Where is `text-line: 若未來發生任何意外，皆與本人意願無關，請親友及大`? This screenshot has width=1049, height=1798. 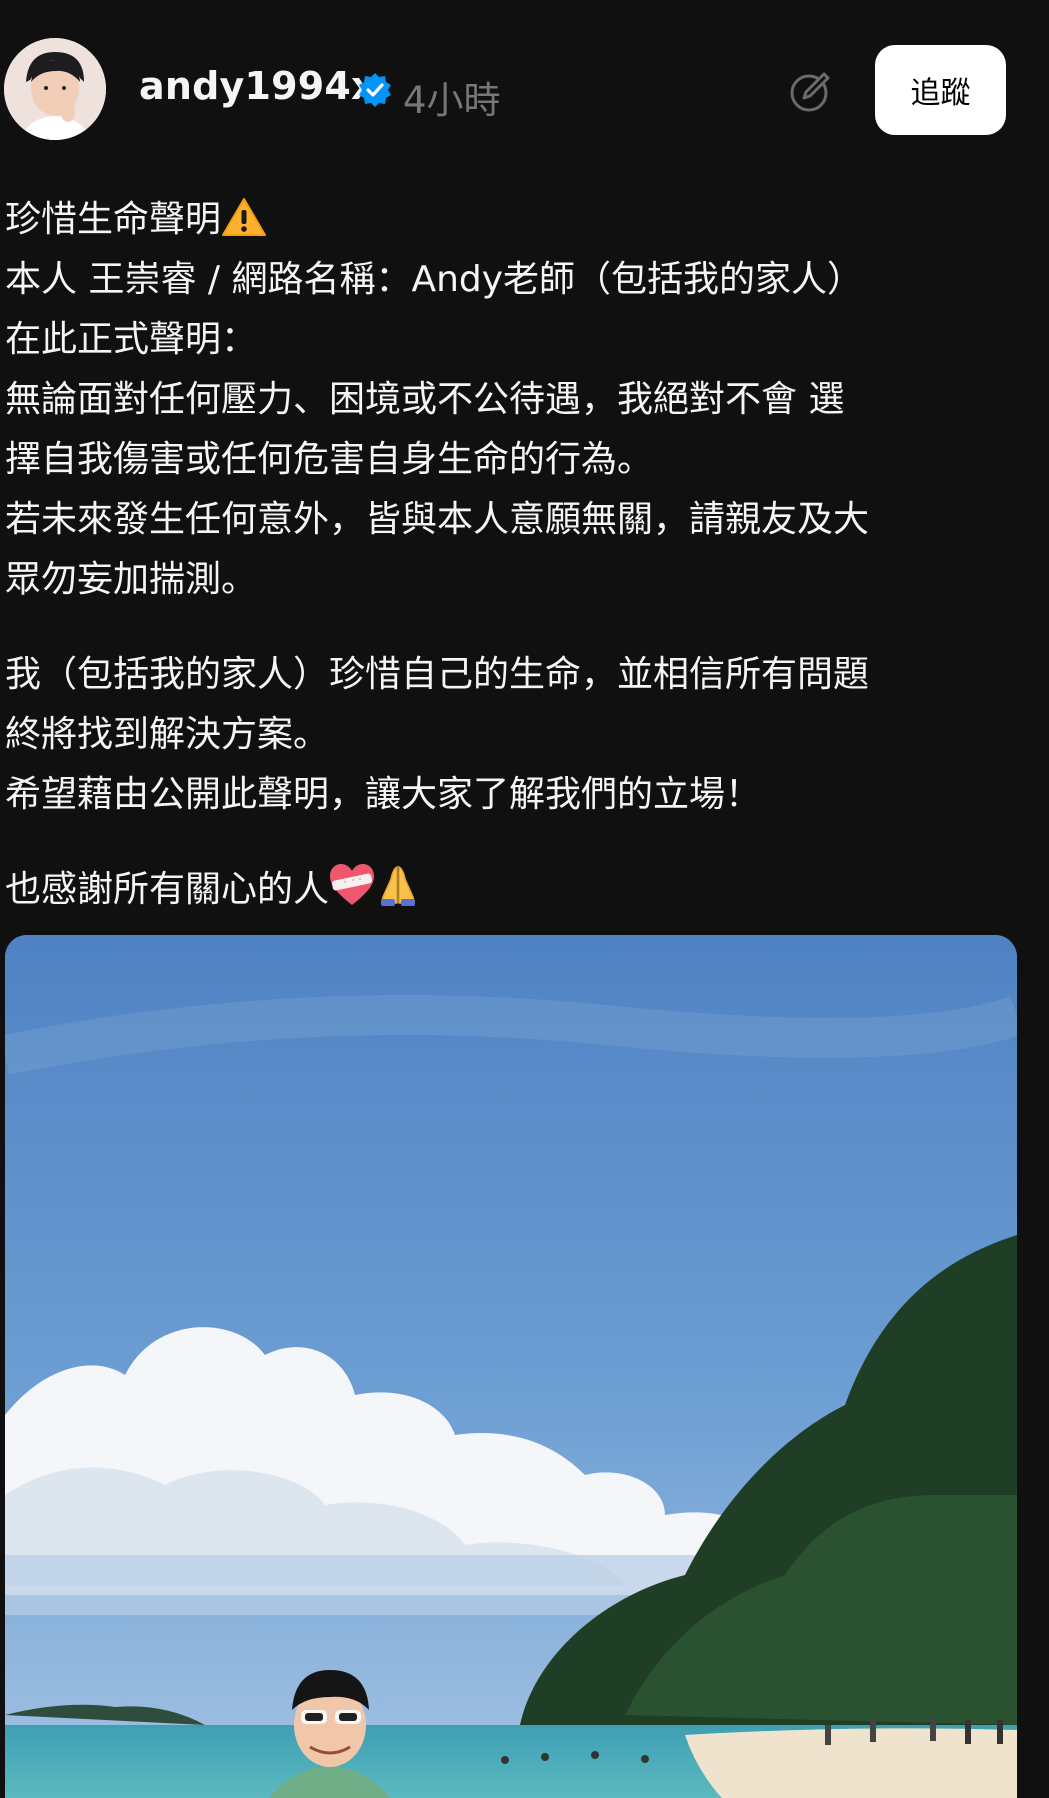 text-line: 若未來發生任何意外，皆與本人意願無關，請親友及大 is located at coordinates (437, 519).